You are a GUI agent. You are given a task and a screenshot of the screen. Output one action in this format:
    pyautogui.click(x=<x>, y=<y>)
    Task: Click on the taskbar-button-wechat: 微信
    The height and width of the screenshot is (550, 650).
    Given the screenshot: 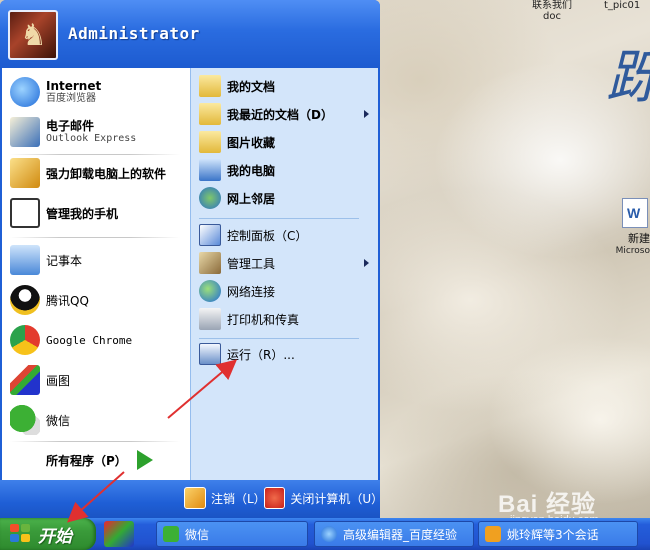 What is the action you would take?
    pyautogui.click(x=232, y=534)
    